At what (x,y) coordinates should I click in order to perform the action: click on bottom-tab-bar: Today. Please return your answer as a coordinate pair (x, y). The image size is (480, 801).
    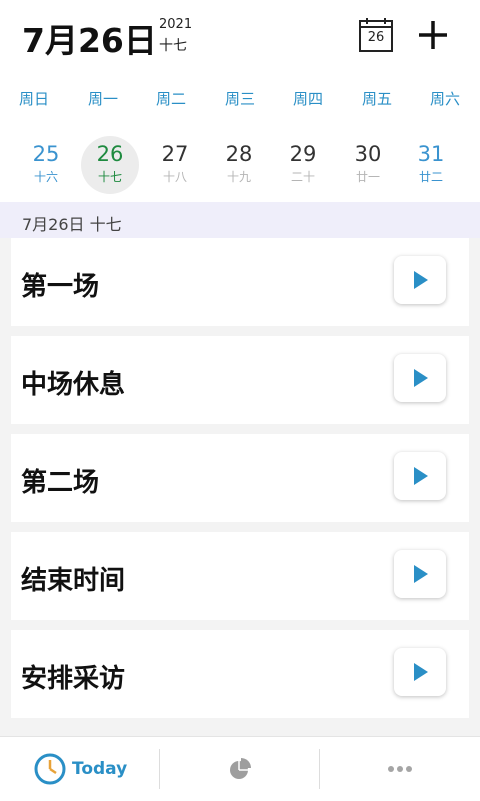
    Looking at the image, I should click on (240, 768).